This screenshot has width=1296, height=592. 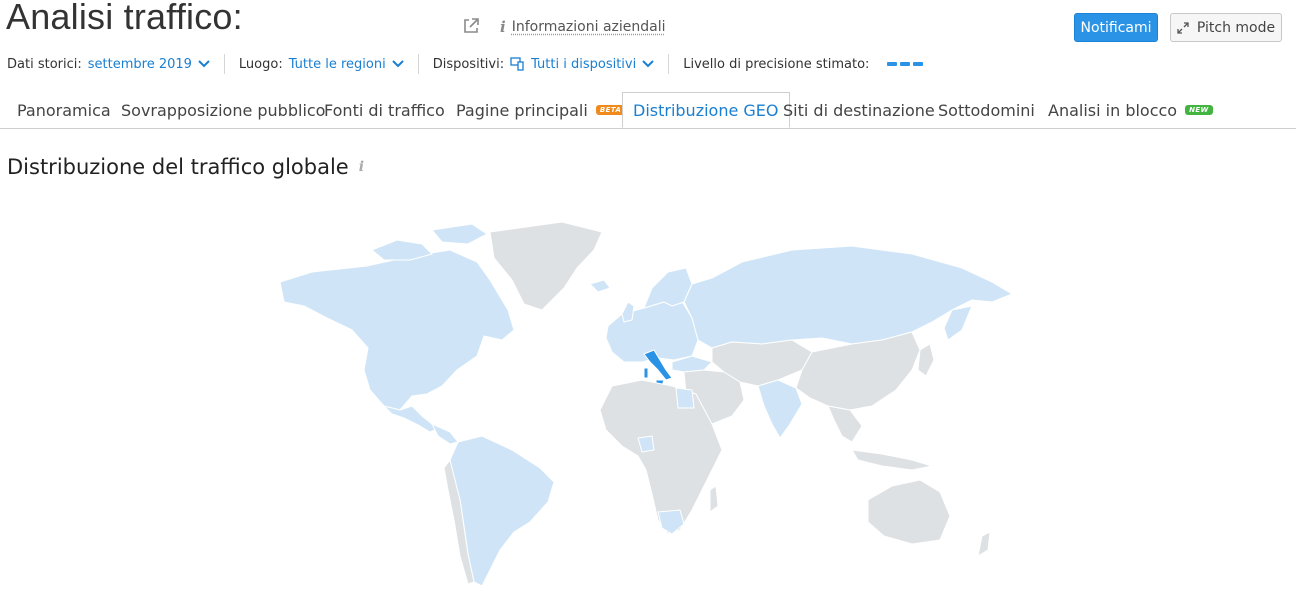 I want to click on map-region-greenland, so click(x=546, y=266).